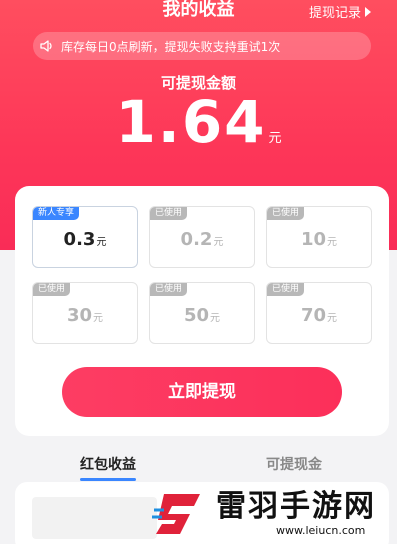 The width and height of the screenshot is (397, 544). I want to click on option-number: 50, so click(196, 315).